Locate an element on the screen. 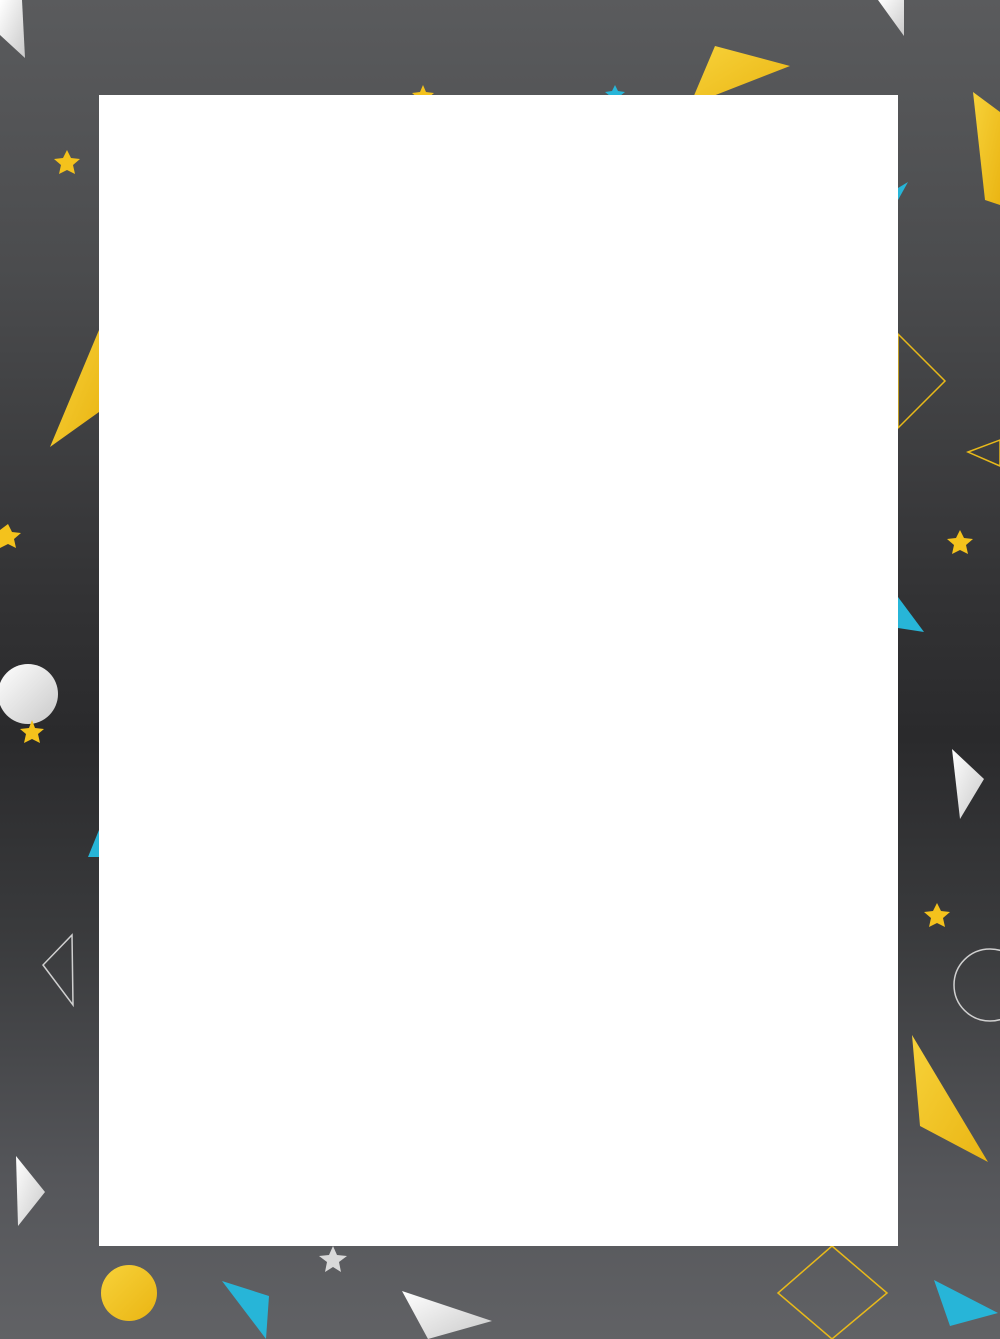  circle-white is located at coordinates (29, 694).